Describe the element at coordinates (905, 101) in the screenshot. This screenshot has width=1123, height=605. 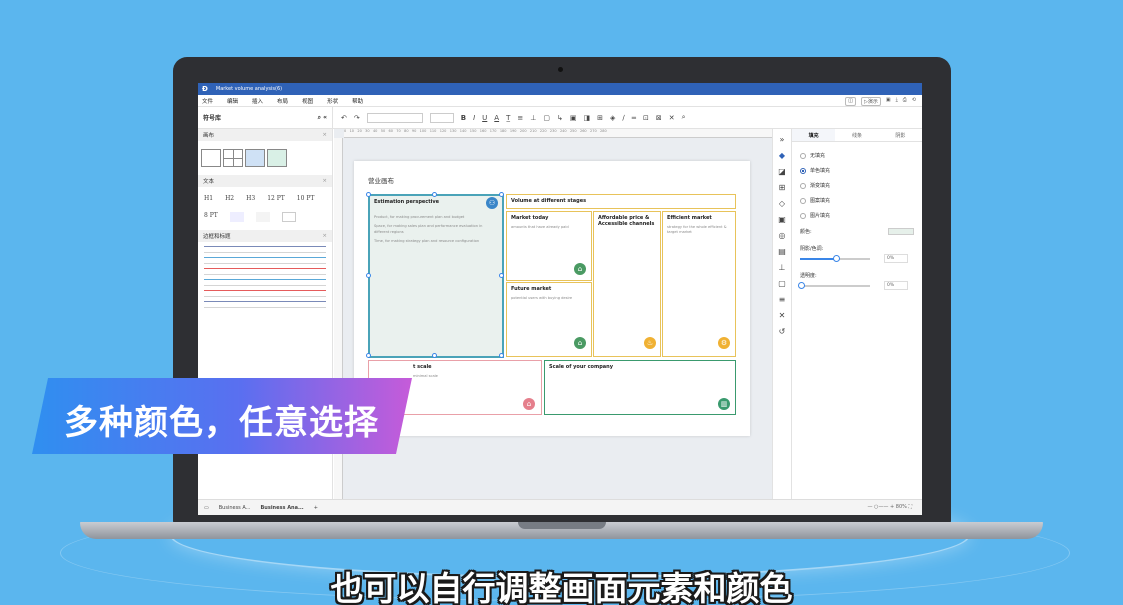
I see `print-icon: ⎙` at that location.